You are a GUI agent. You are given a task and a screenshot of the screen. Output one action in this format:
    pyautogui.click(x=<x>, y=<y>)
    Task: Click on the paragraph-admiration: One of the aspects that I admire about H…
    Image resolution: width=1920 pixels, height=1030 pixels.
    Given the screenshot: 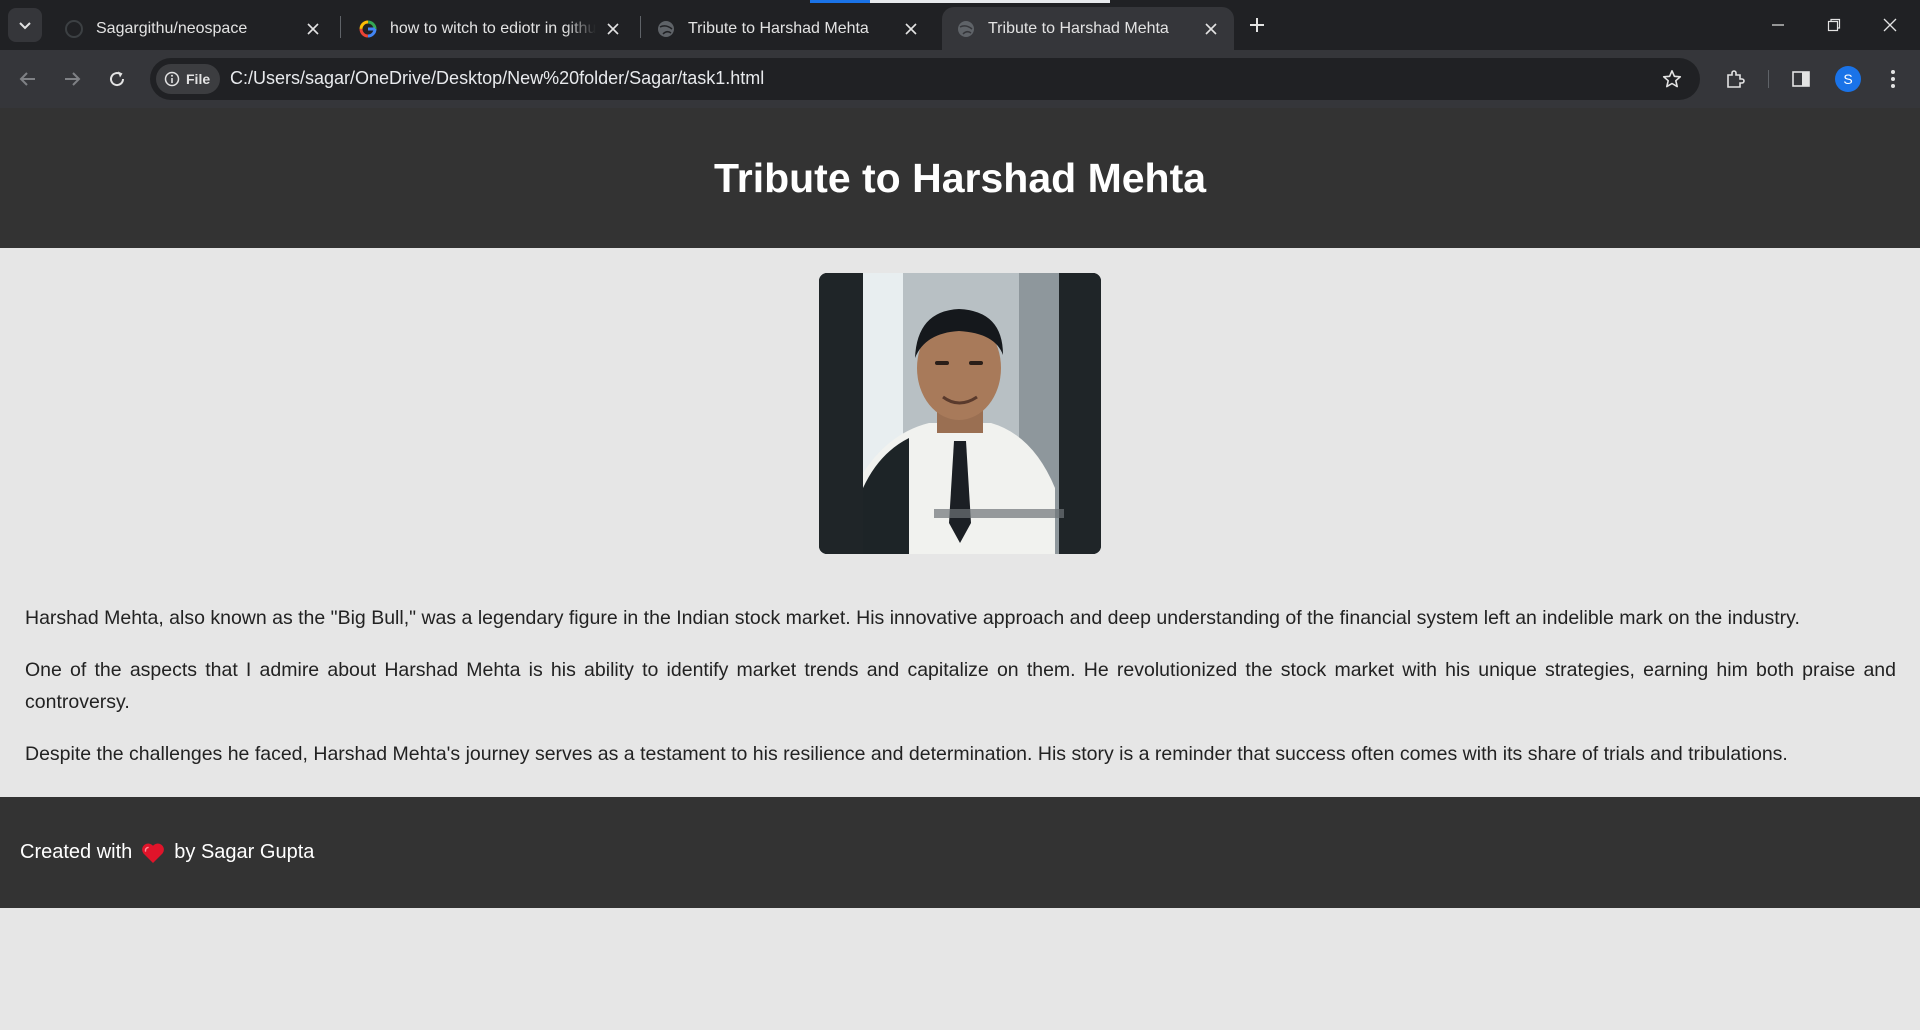 What is the action you would take?
    pyautogui.click(x=960, y=686)
    